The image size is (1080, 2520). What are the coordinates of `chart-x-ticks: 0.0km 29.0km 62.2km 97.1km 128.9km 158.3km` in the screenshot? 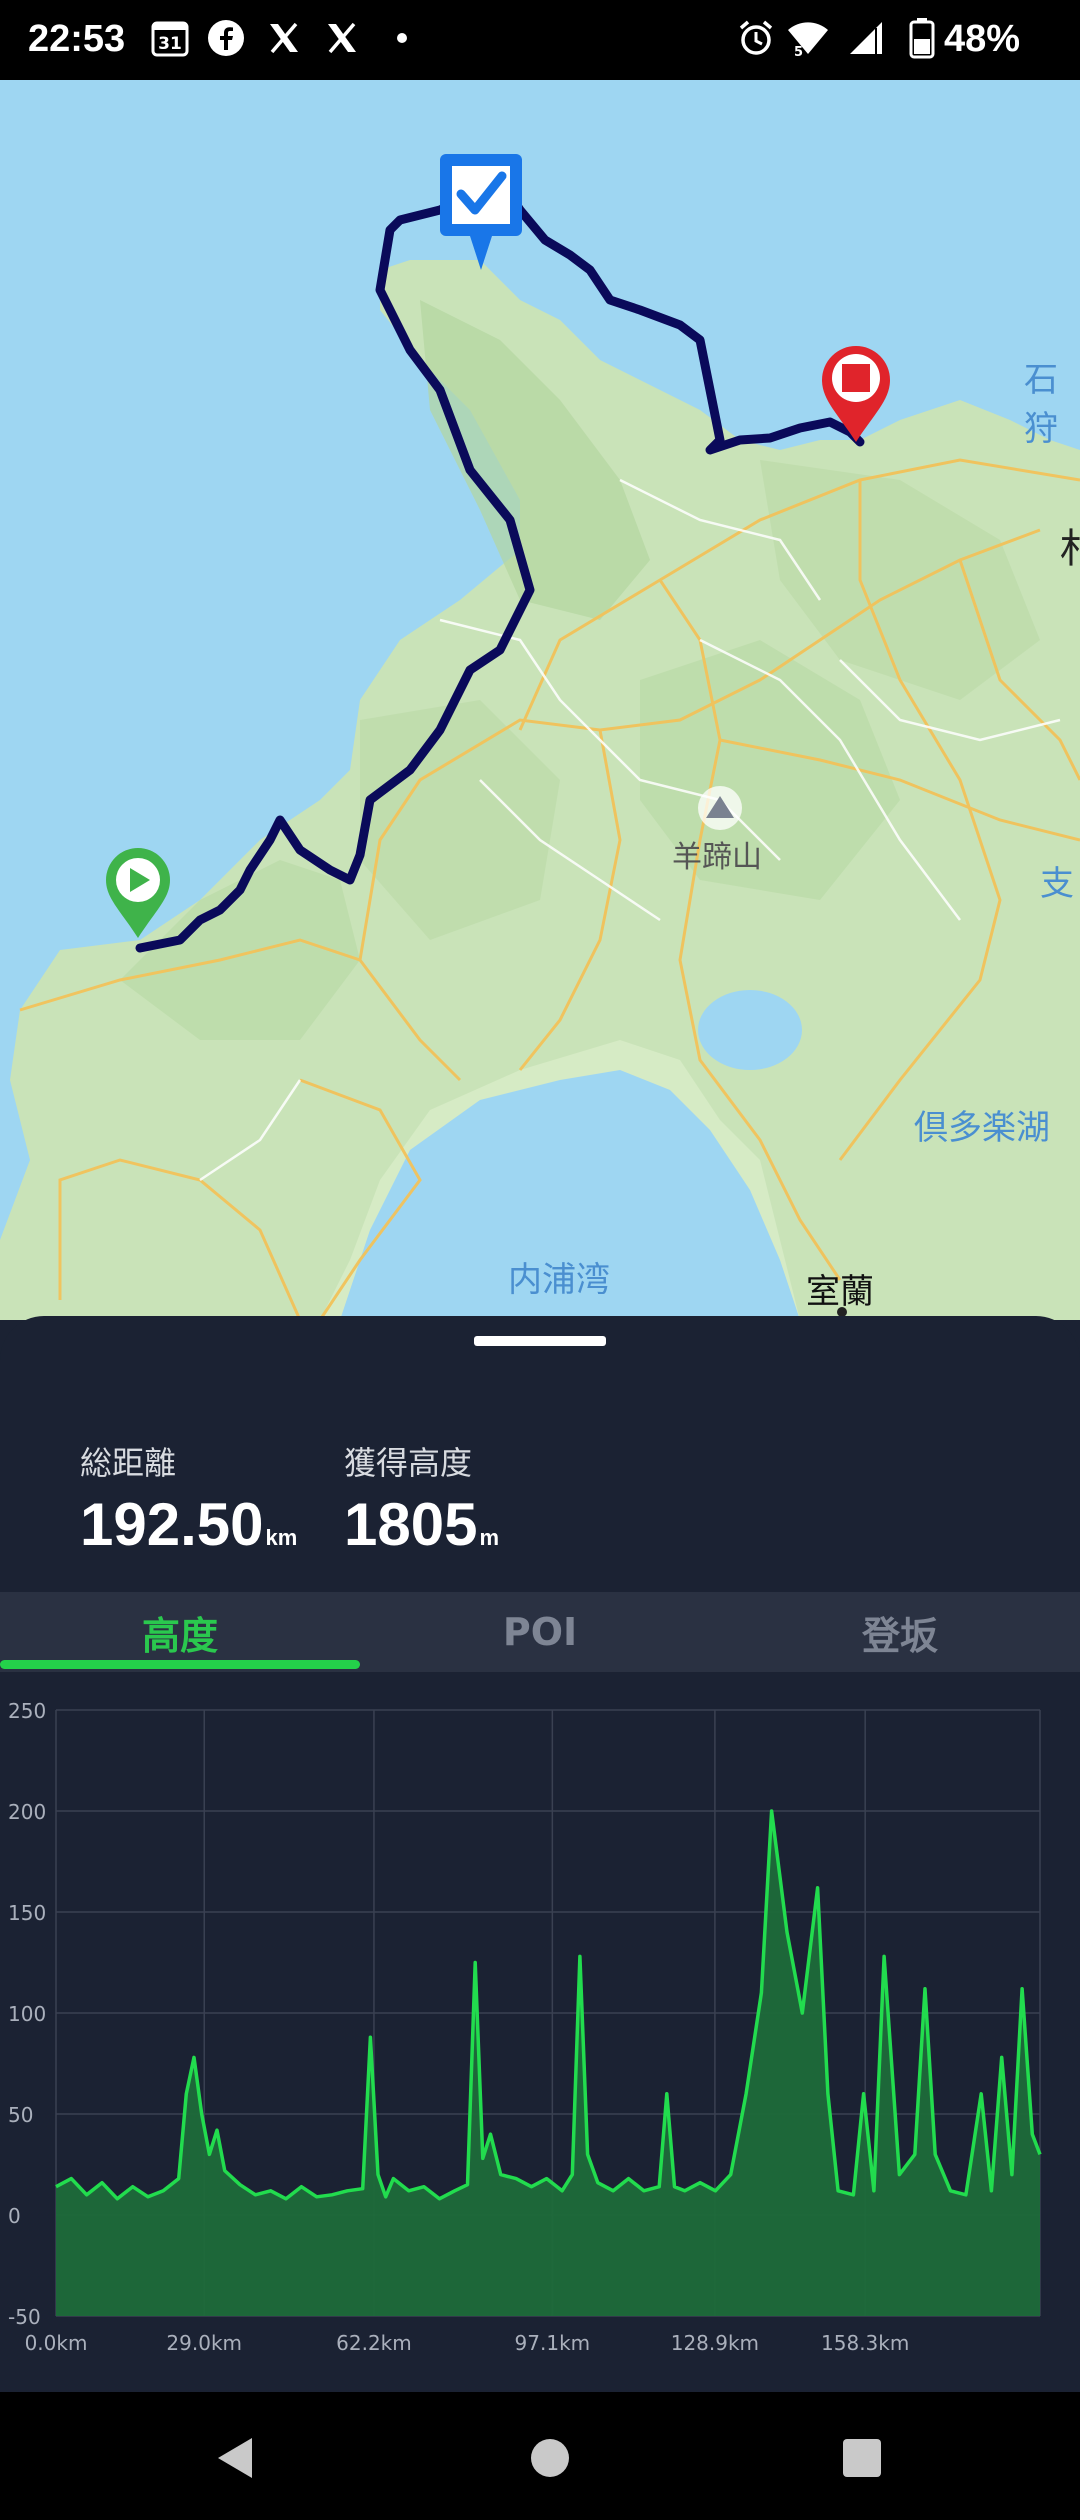 It's located at (467, 2343).